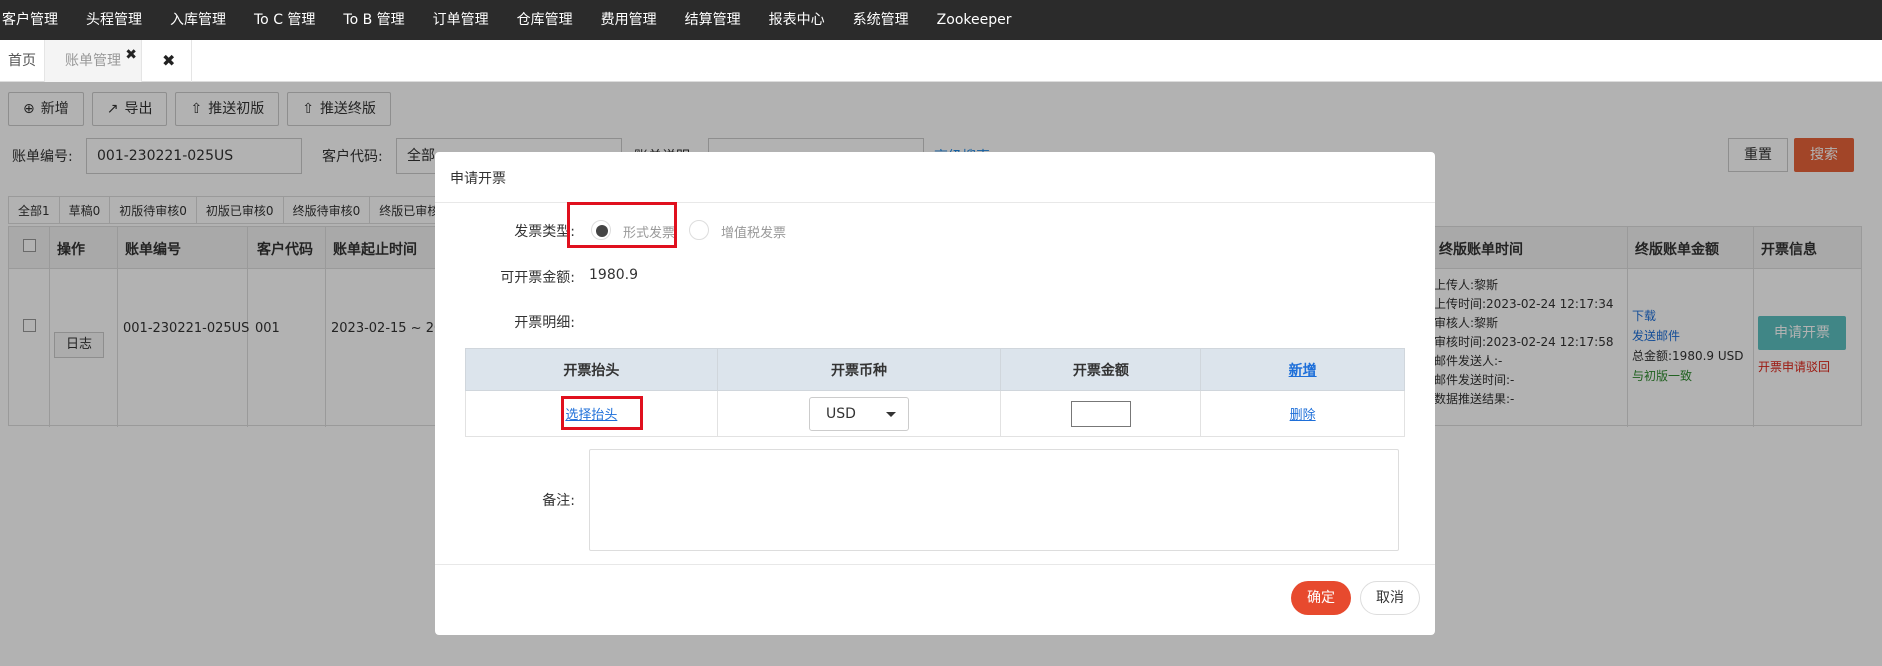  What do you see at coordinates (699, 230) in the screenshot?
I see `radio-vat` at bounding box center [699, 230].